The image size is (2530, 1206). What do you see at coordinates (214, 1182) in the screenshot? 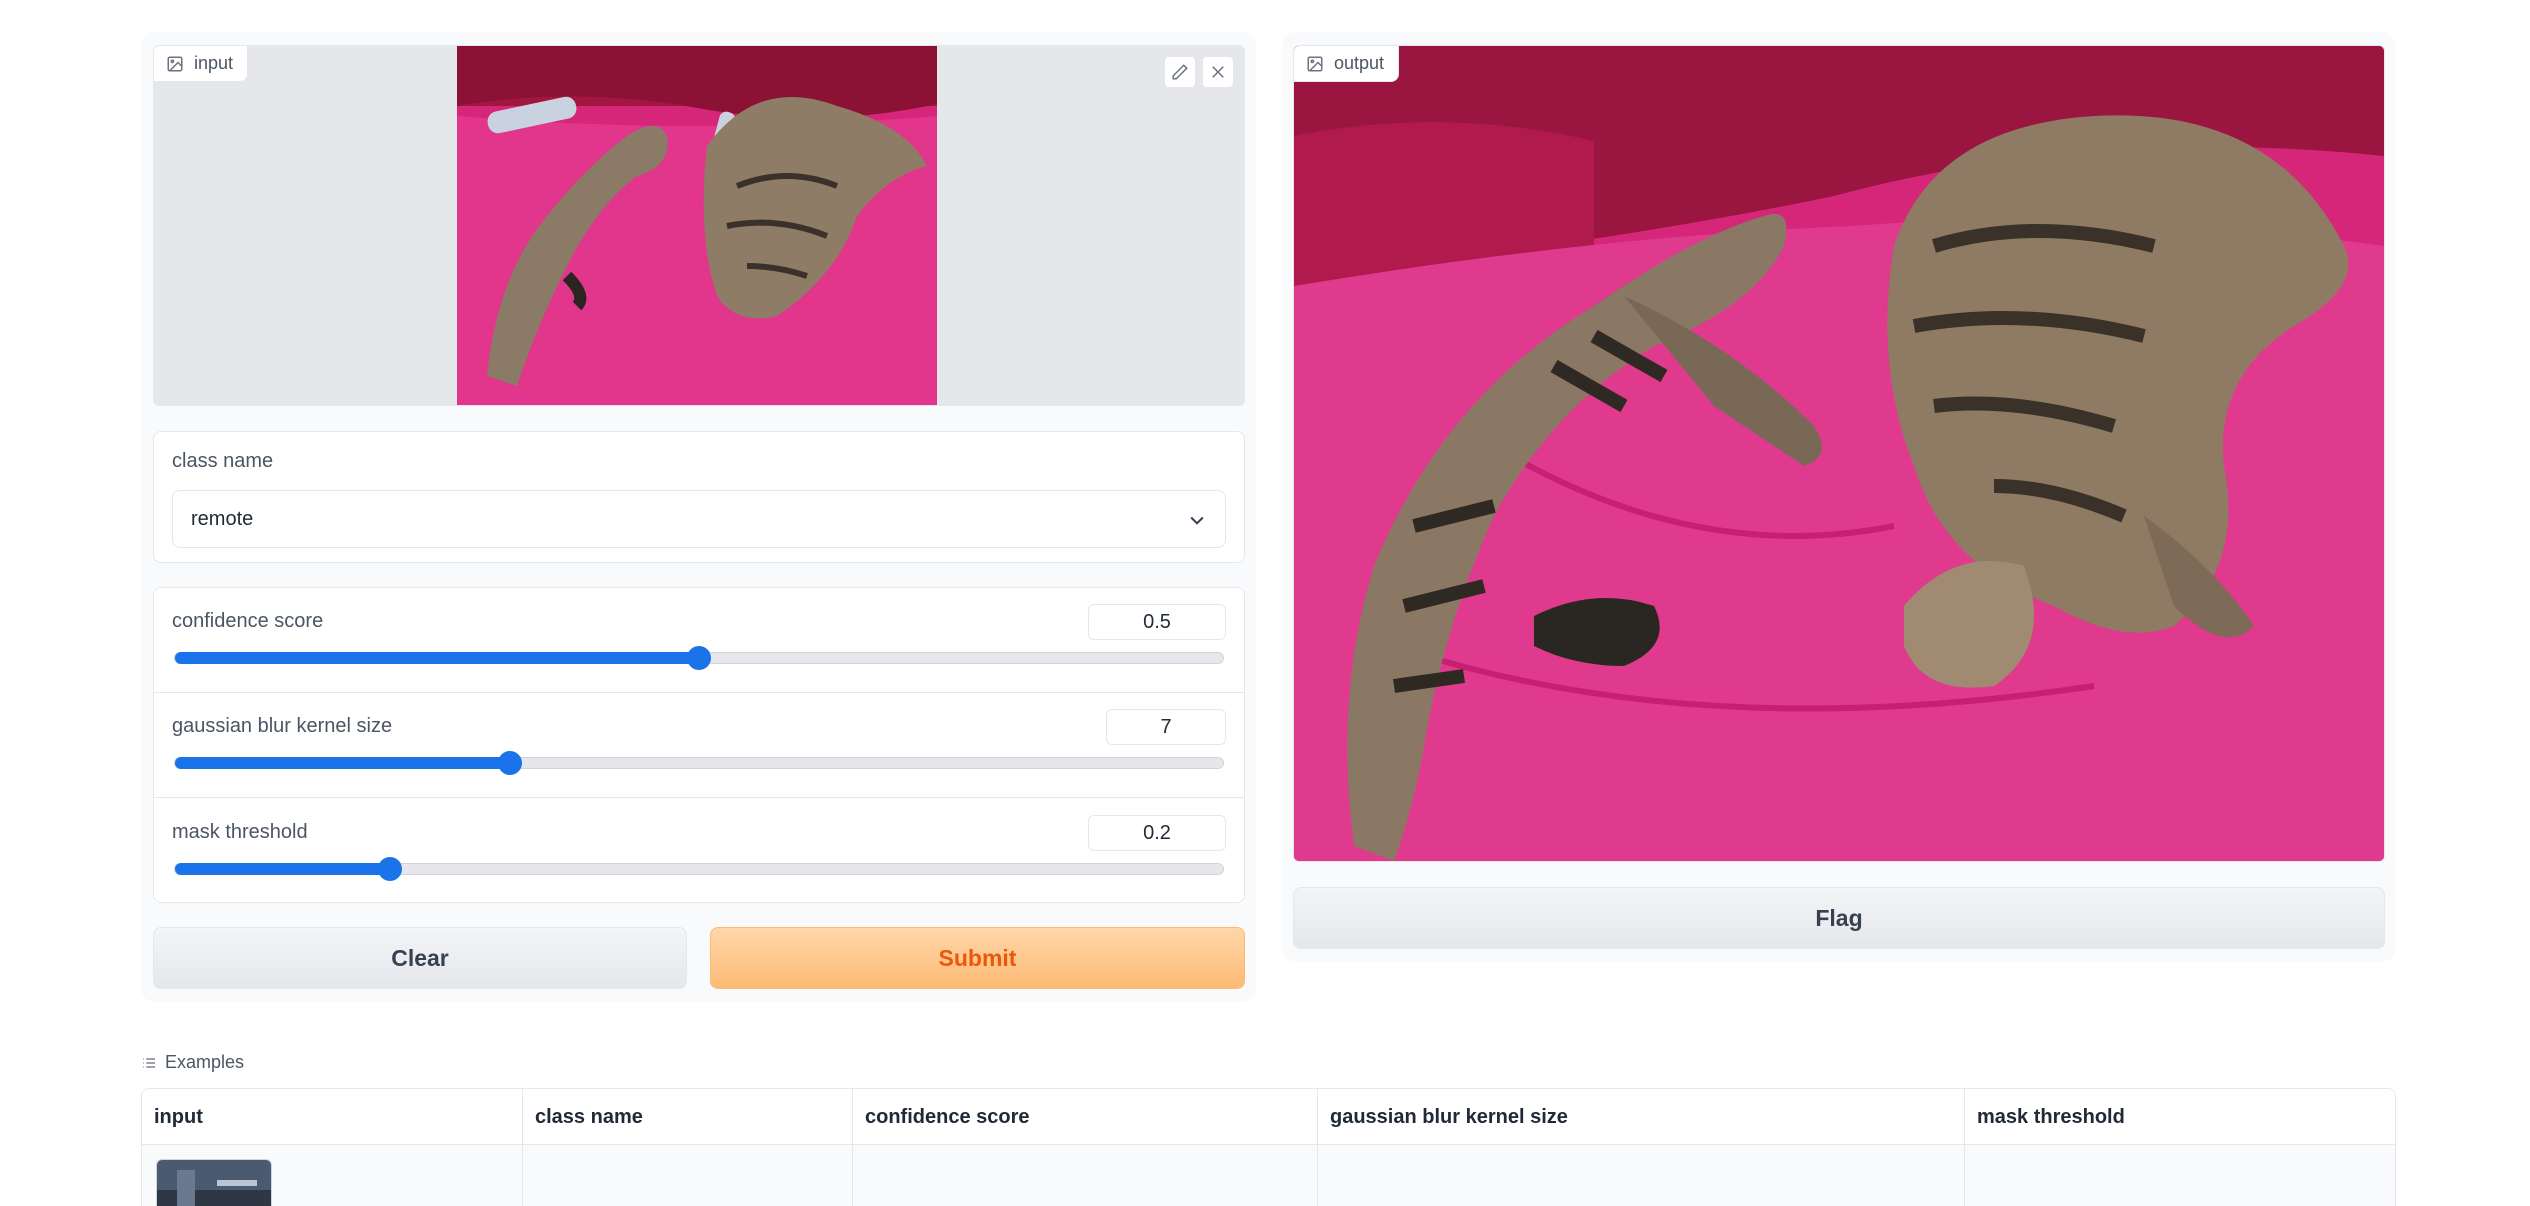
I see `example-thumbnail` at bounding box center [214, 1182].